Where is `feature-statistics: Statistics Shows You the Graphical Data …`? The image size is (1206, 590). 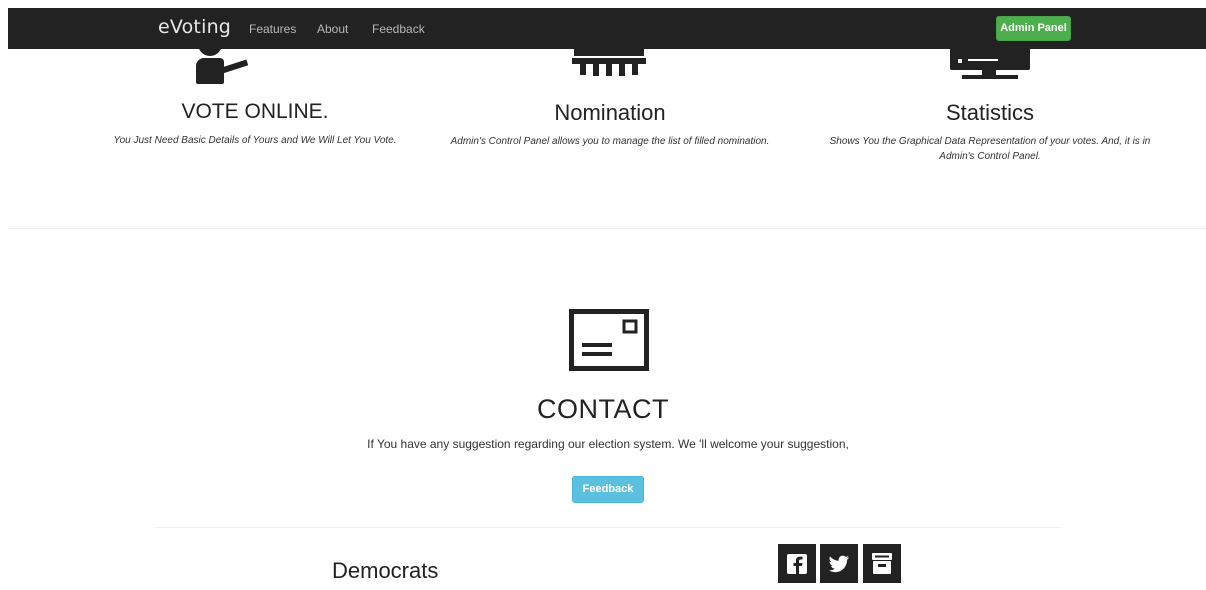
feature-statistics: Statistics Shows You the Graphical Data … is located at coordinates (990, 132).